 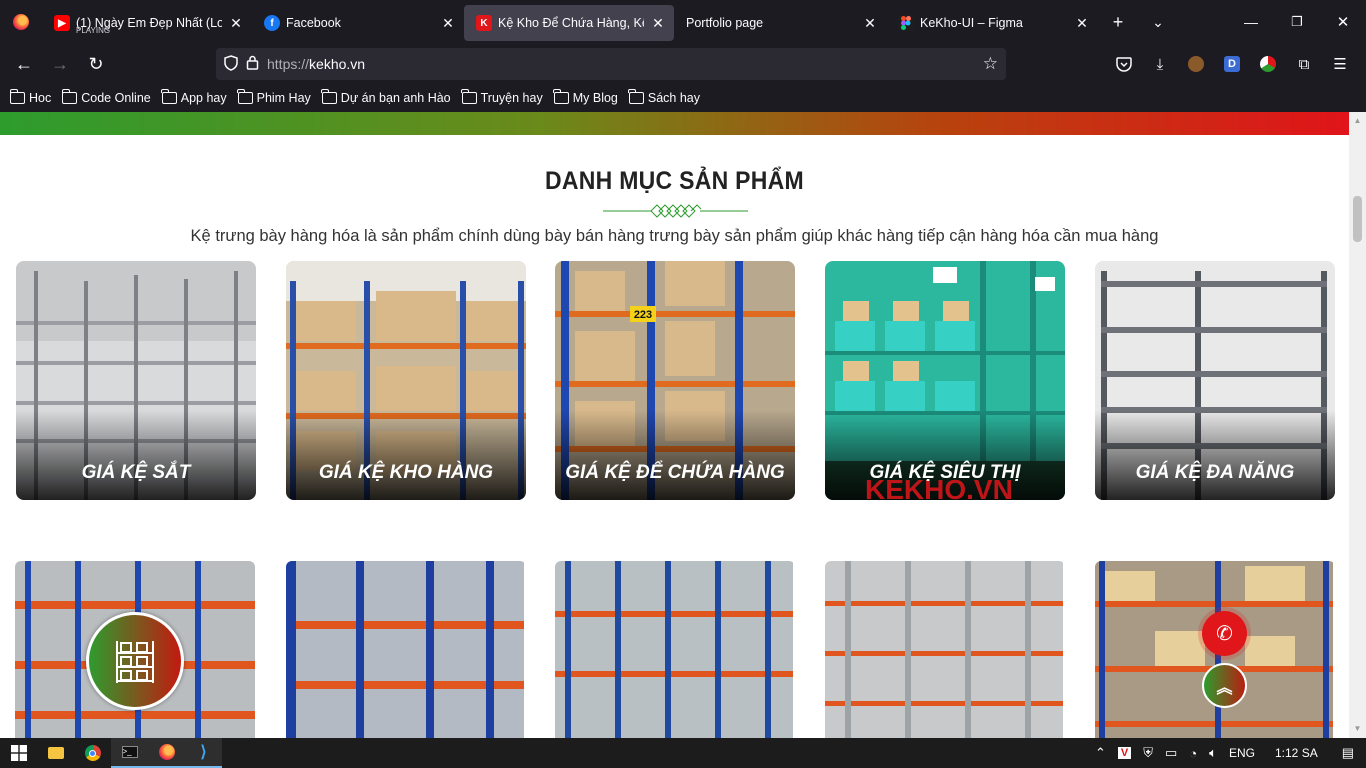 I want to click on bookmark-folder: App hay, so click(x=194, y=97).